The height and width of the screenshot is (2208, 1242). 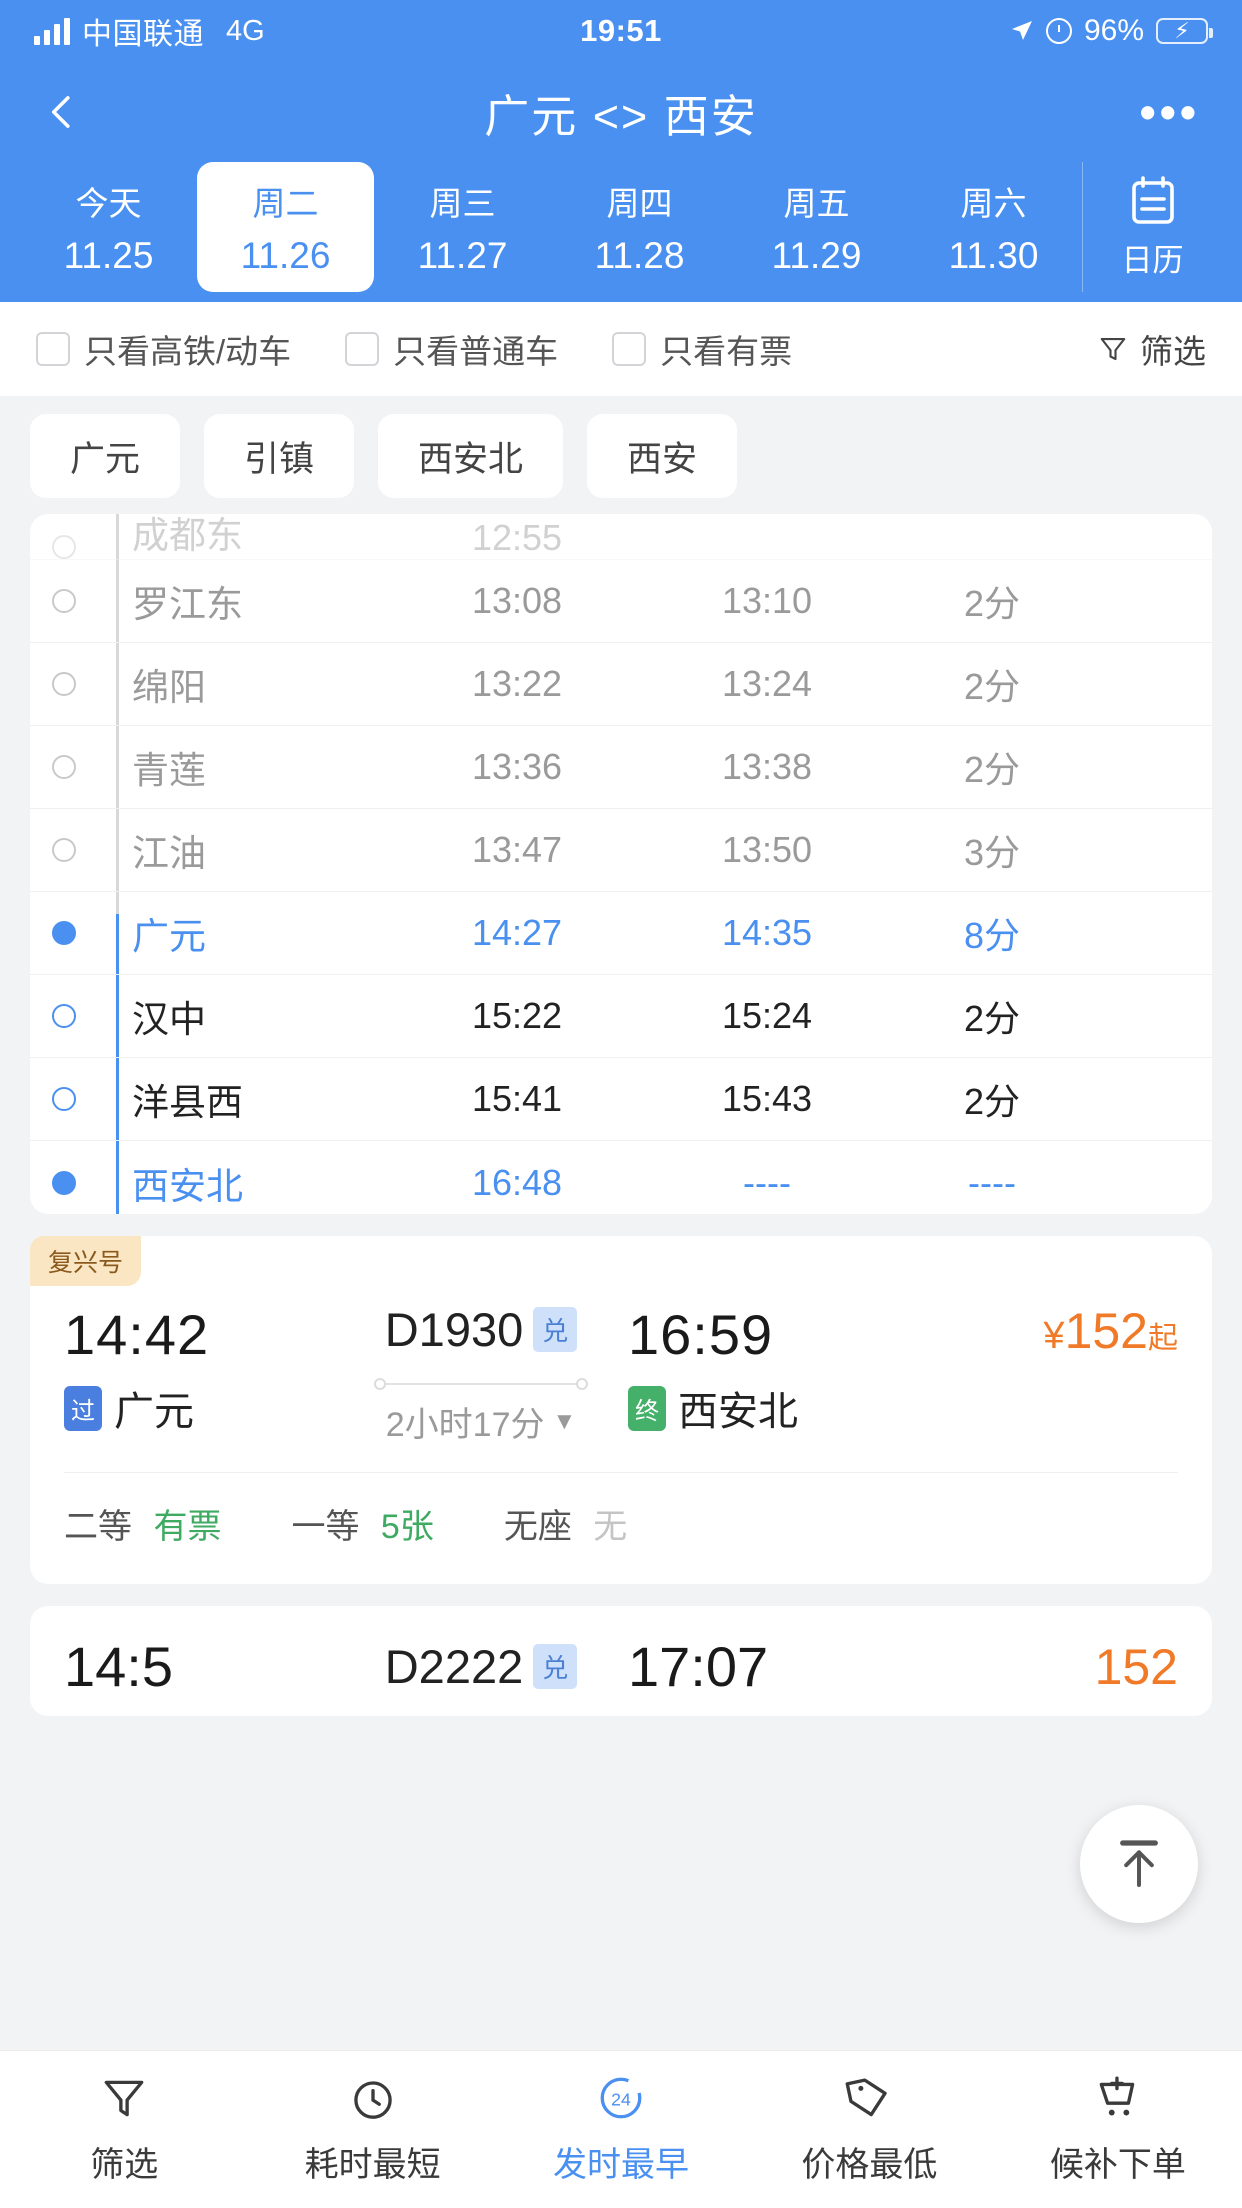 I want to click on stop-arrive: 13:22, so click(x=517, y=683).